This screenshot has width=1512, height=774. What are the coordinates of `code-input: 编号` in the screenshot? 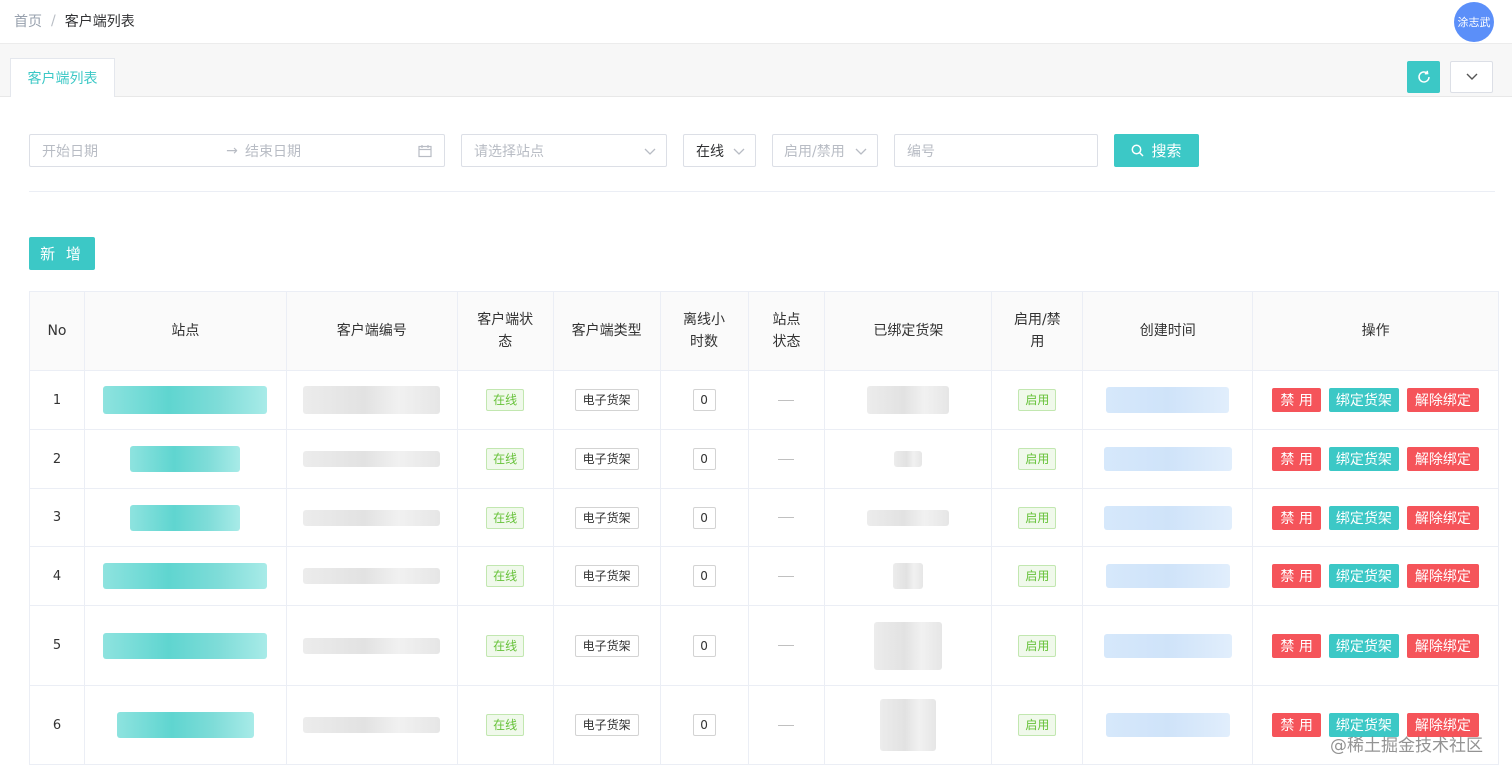 It's located at (996, 150).